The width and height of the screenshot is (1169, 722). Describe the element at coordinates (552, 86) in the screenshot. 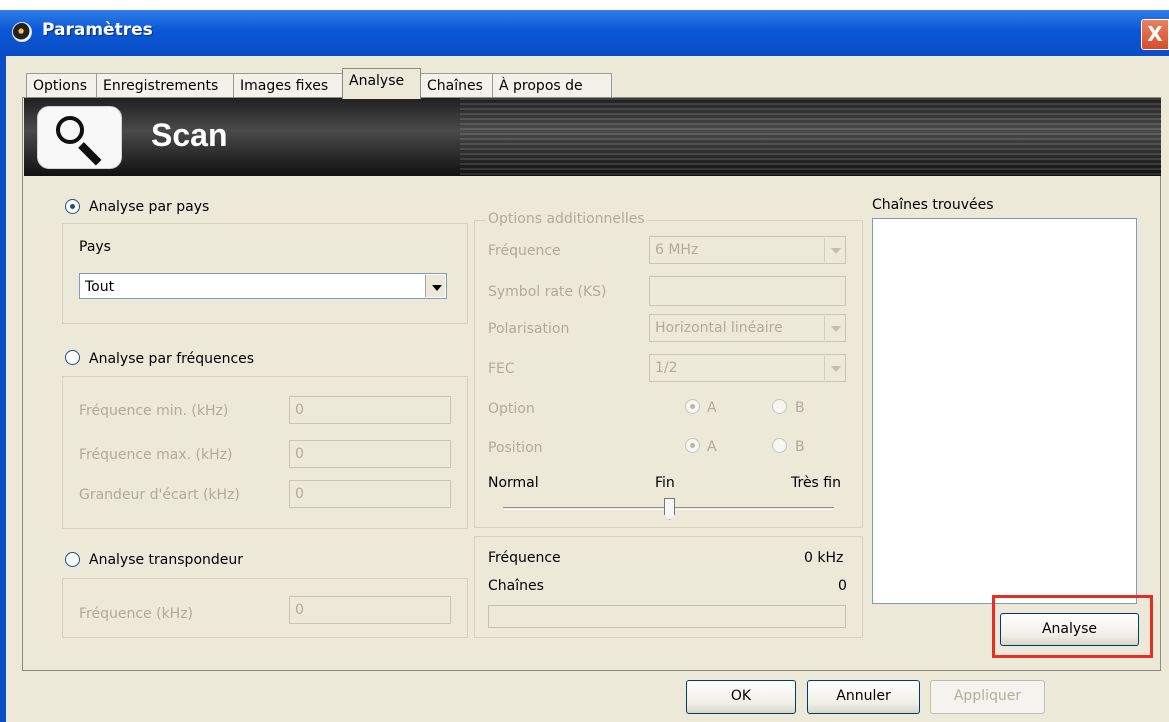

I see `tab-about: À propos de` at that location.